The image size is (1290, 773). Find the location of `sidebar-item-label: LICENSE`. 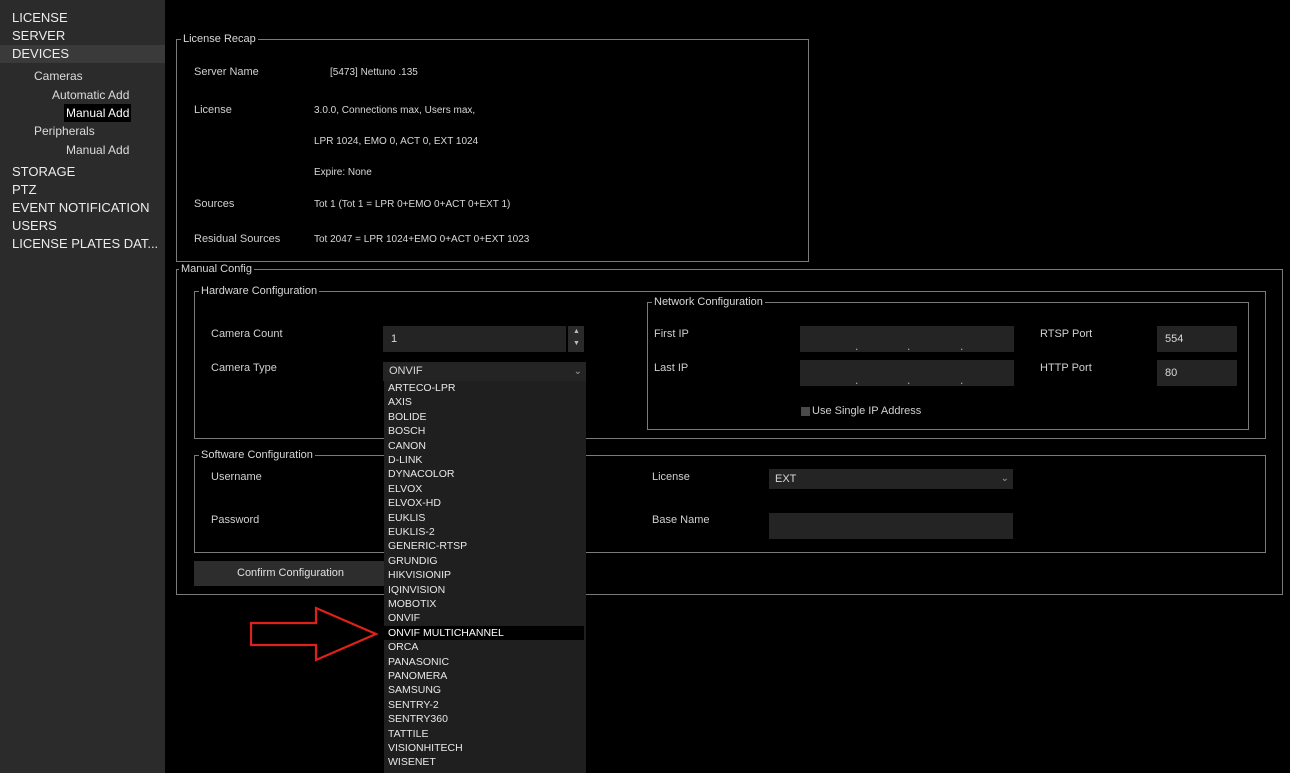

sidebar-item-label: LICENSE is located at coordinates (40, 17).